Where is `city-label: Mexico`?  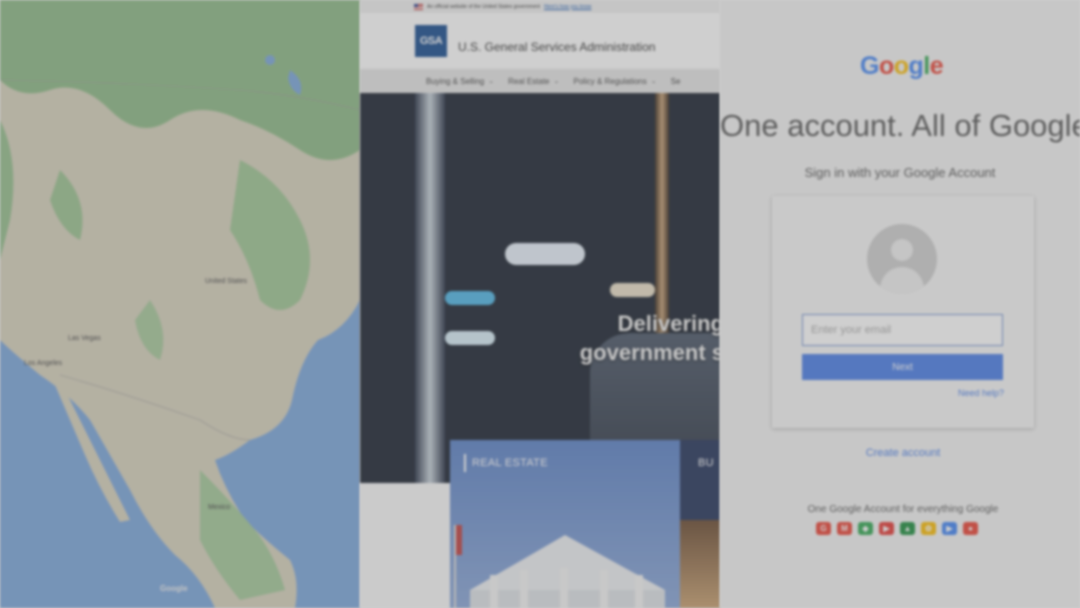
city-label: Mexico is located at coordinates (219, 507).